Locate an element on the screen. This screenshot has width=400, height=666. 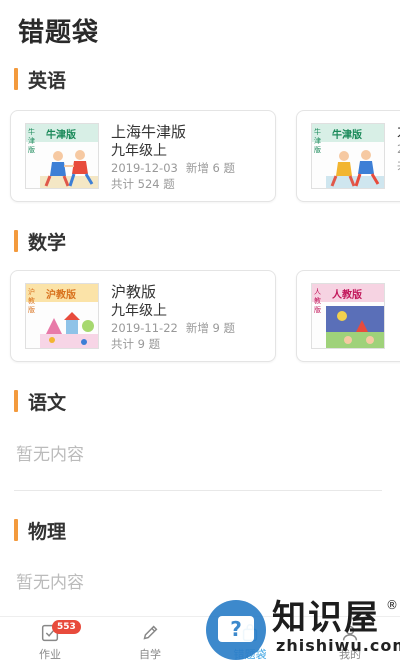
section-header-english: 英语 is located at coordinates (40, 79).